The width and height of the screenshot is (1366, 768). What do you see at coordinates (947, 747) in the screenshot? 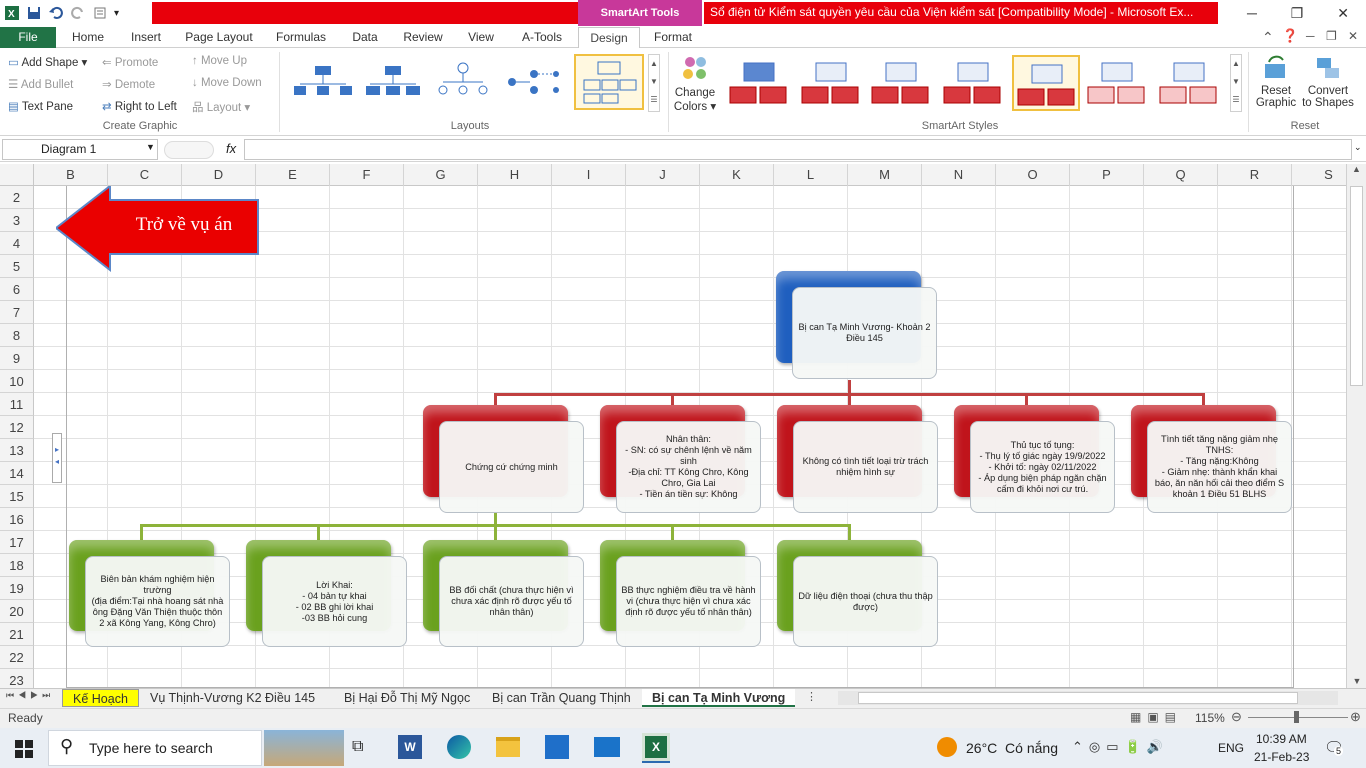
I see `weather-icon` at bounding box center [947, 747].